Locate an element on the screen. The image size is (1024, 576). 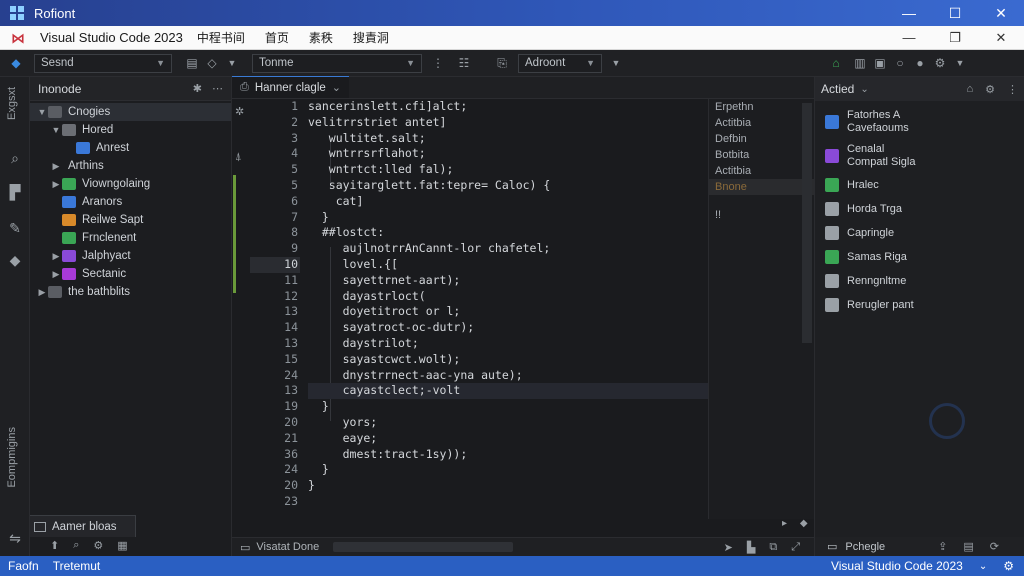
wrench-icon: ✎ is located at coordinates (15, 228).